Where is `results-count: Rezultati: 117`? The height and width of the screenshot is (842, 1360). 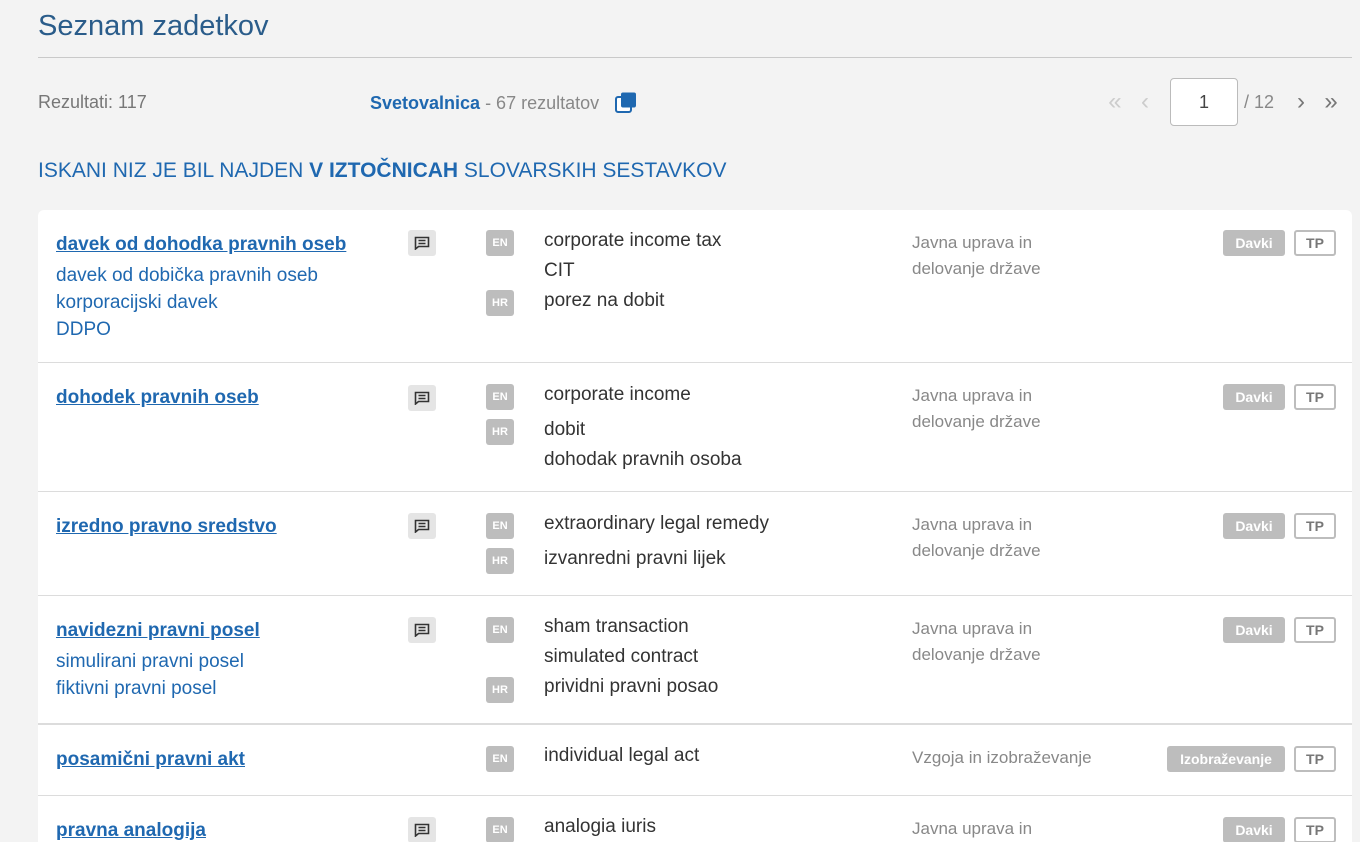
results-count: Rezultati: 117 is located at coordinates (92, 102).